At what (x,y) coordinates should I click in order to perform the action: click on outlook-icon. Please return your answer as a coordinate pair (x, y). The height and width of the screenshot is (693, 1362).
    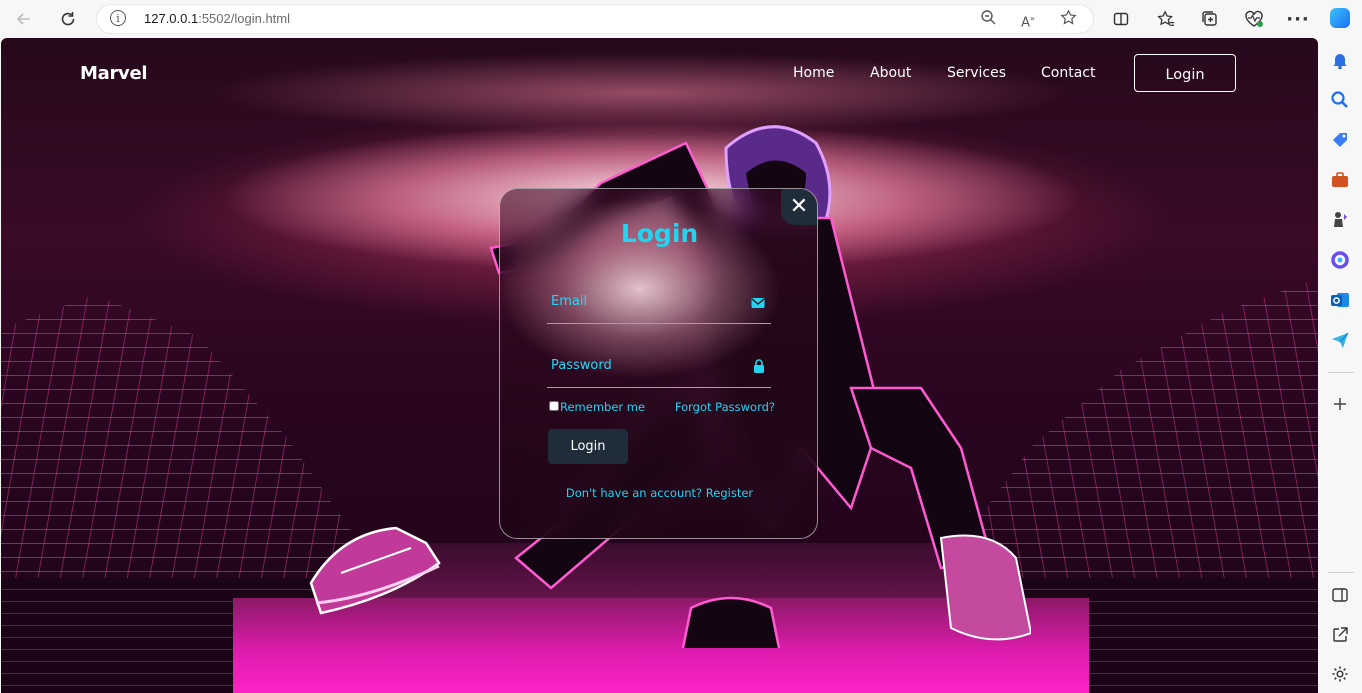
    Looking at the image, I should click on (1340, 300).